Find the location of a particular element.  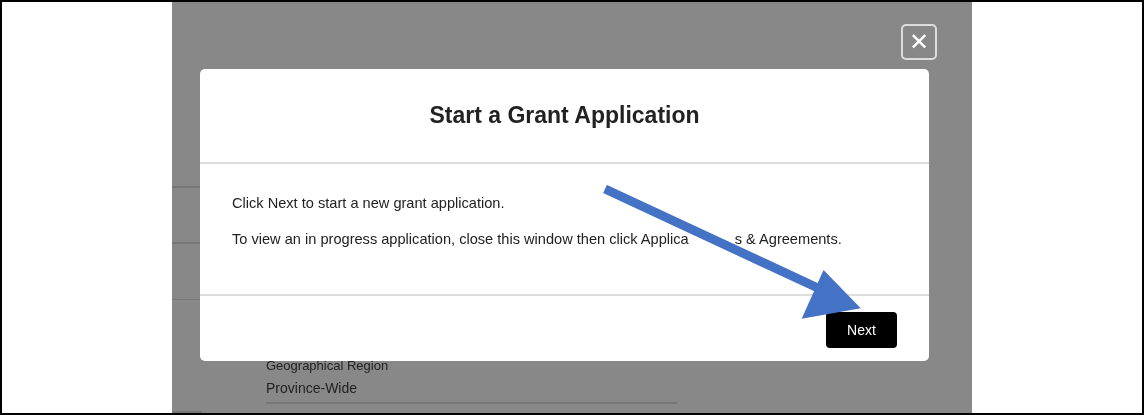

field-value: Province-Wide is located at coordinates (312, 388).